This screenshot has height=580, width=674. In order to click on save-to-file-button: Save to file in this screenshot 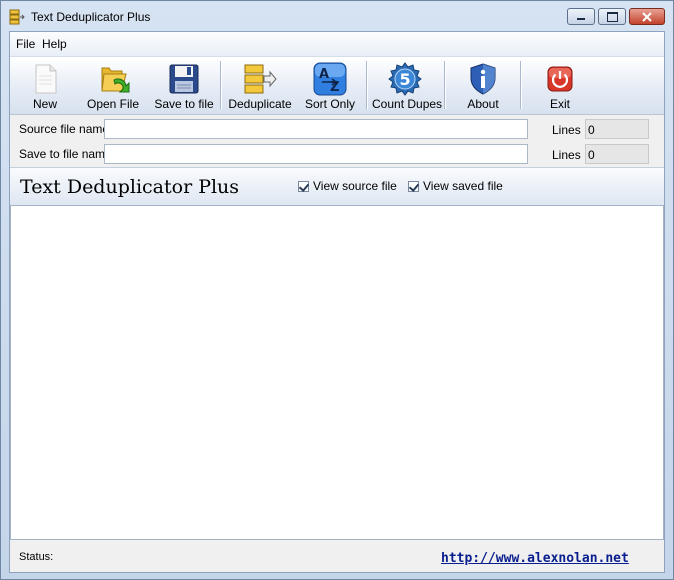, I will do `click(184, 85)`.